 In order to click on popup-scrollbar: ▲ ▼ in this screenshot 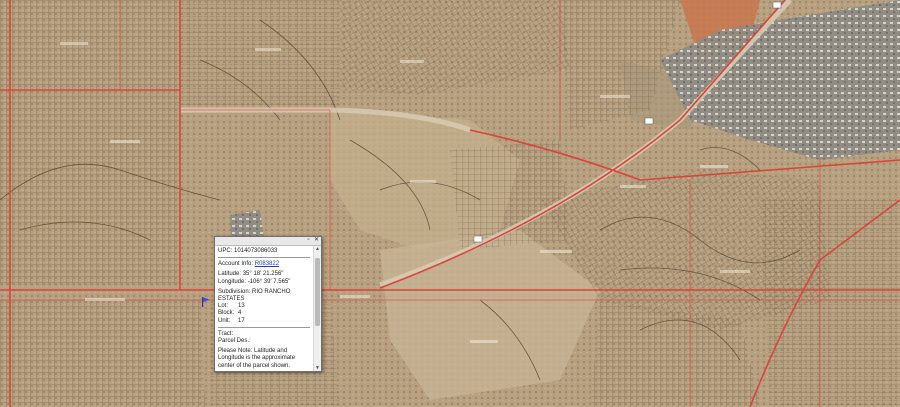, I will do `click(317, 308)`.